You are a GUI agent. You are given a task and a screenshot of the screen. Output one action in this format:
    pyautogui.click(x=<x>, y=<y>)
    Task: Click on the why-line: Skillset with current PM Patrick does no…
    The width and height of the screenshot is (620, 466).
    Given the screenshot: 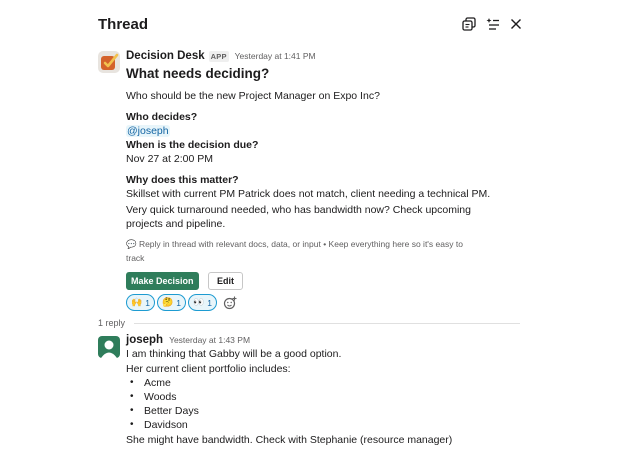 What is the action you would take?
    pyautogui.click(x=308, y=194)
    